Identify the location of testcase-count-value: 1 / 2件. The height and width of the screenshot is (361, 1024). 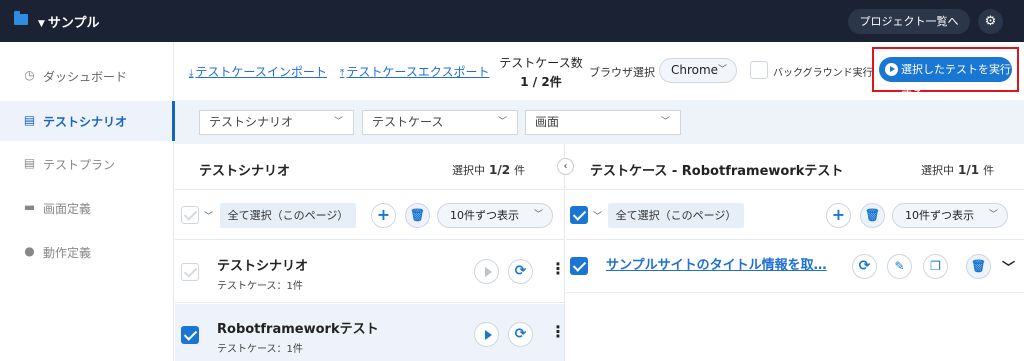
(541, 82).